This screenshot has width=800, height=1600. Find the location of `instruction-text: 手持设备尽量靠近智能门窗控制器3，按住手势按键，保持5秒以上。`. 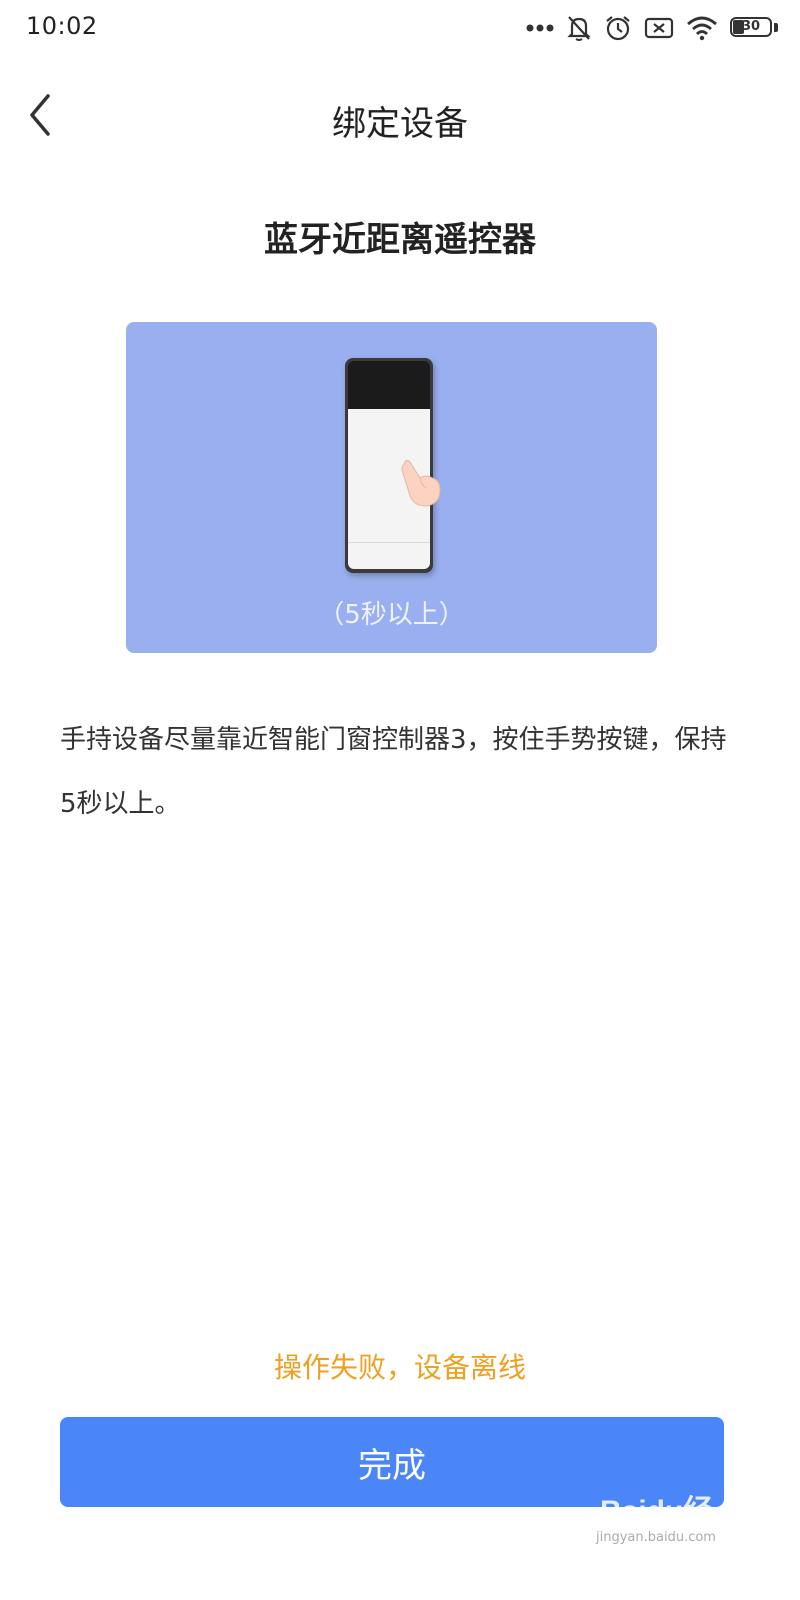

instruction-text: 手持设备尽量靠近智能门窗控制器3，按住手势按键，保持5秒以上。 is located at coordinates (393, 772).